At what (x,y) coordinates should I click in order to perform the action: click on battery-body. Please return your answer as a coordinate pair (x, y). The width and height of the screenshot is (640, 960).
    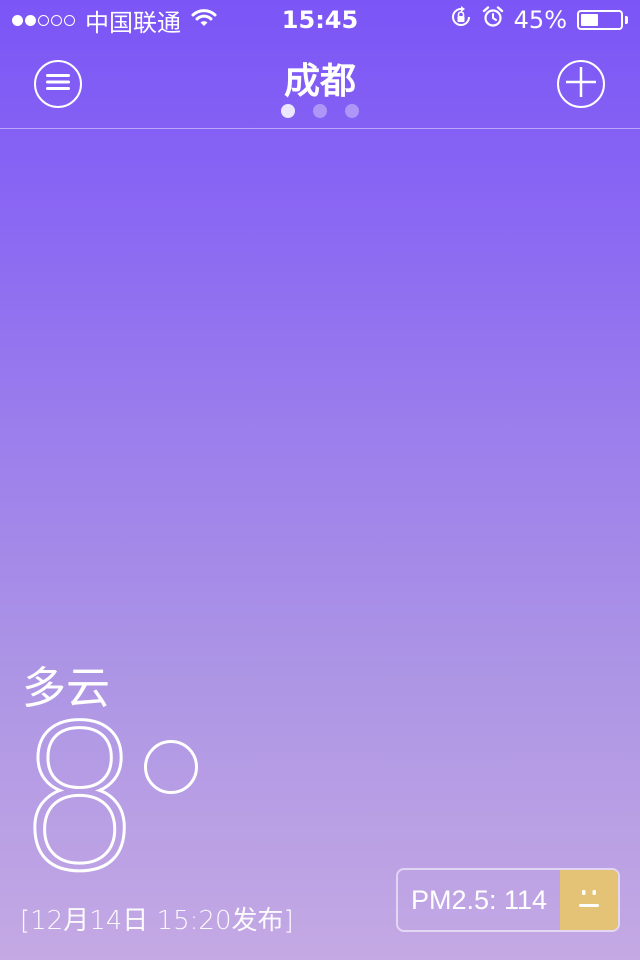
    Looking at the image, I should click on (600, 20).